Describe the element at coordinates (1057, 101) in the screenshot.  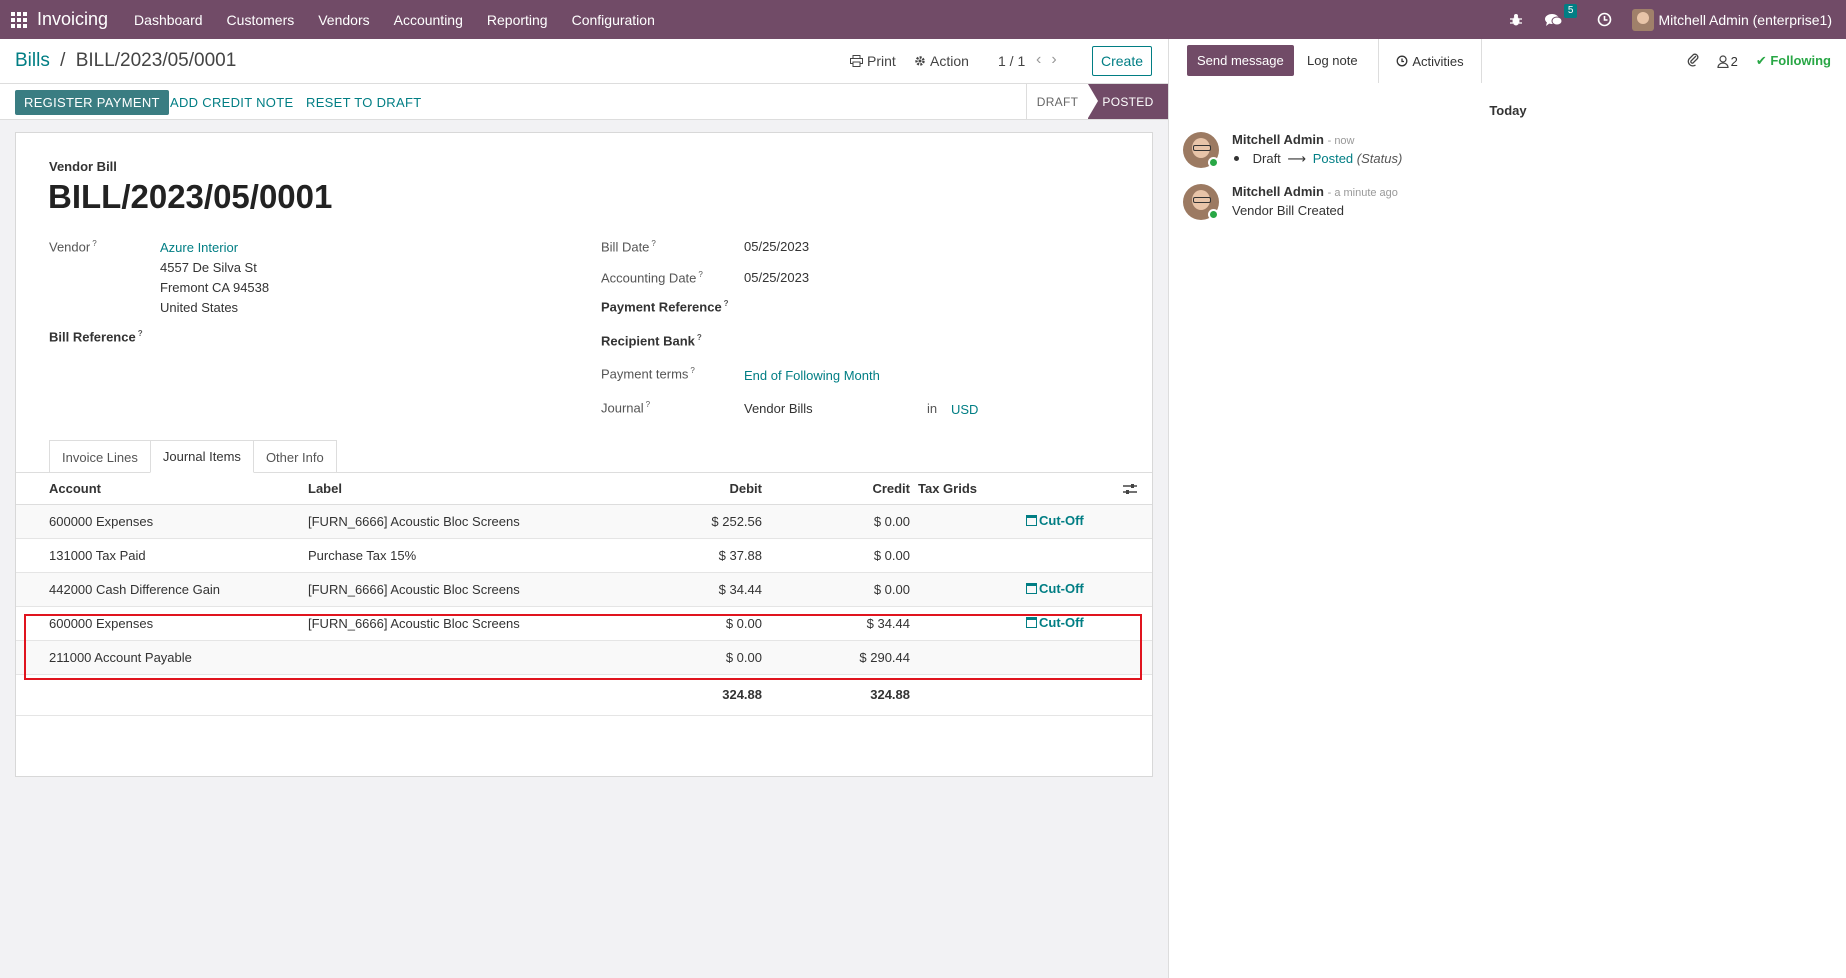
I see `stage-draft: DRAFT` at that location.